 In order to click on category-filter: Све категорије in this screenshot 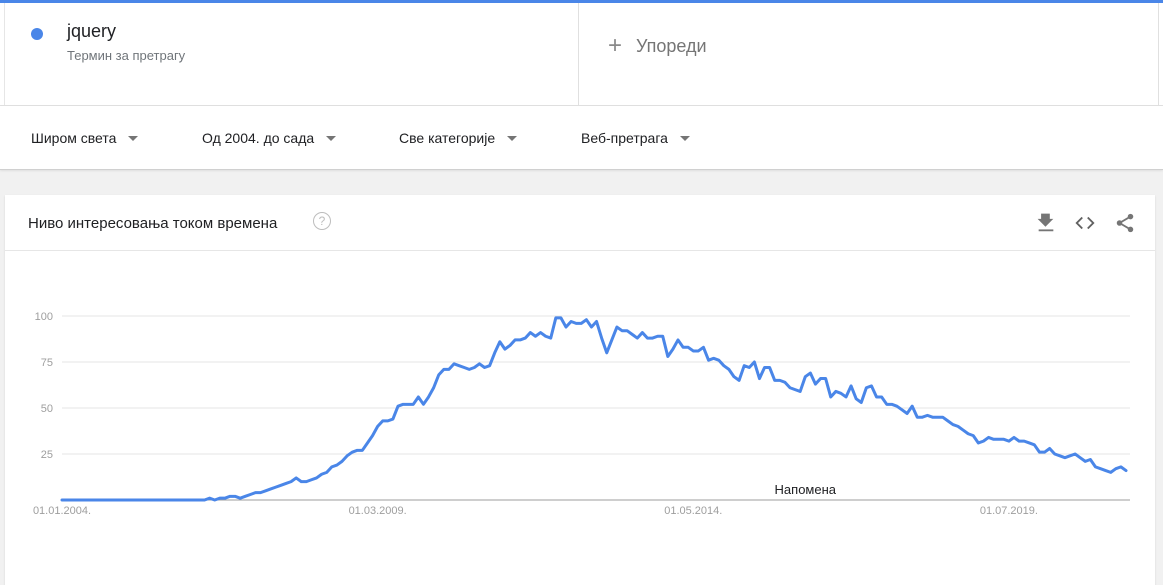, I will do `click(458, 138)`.